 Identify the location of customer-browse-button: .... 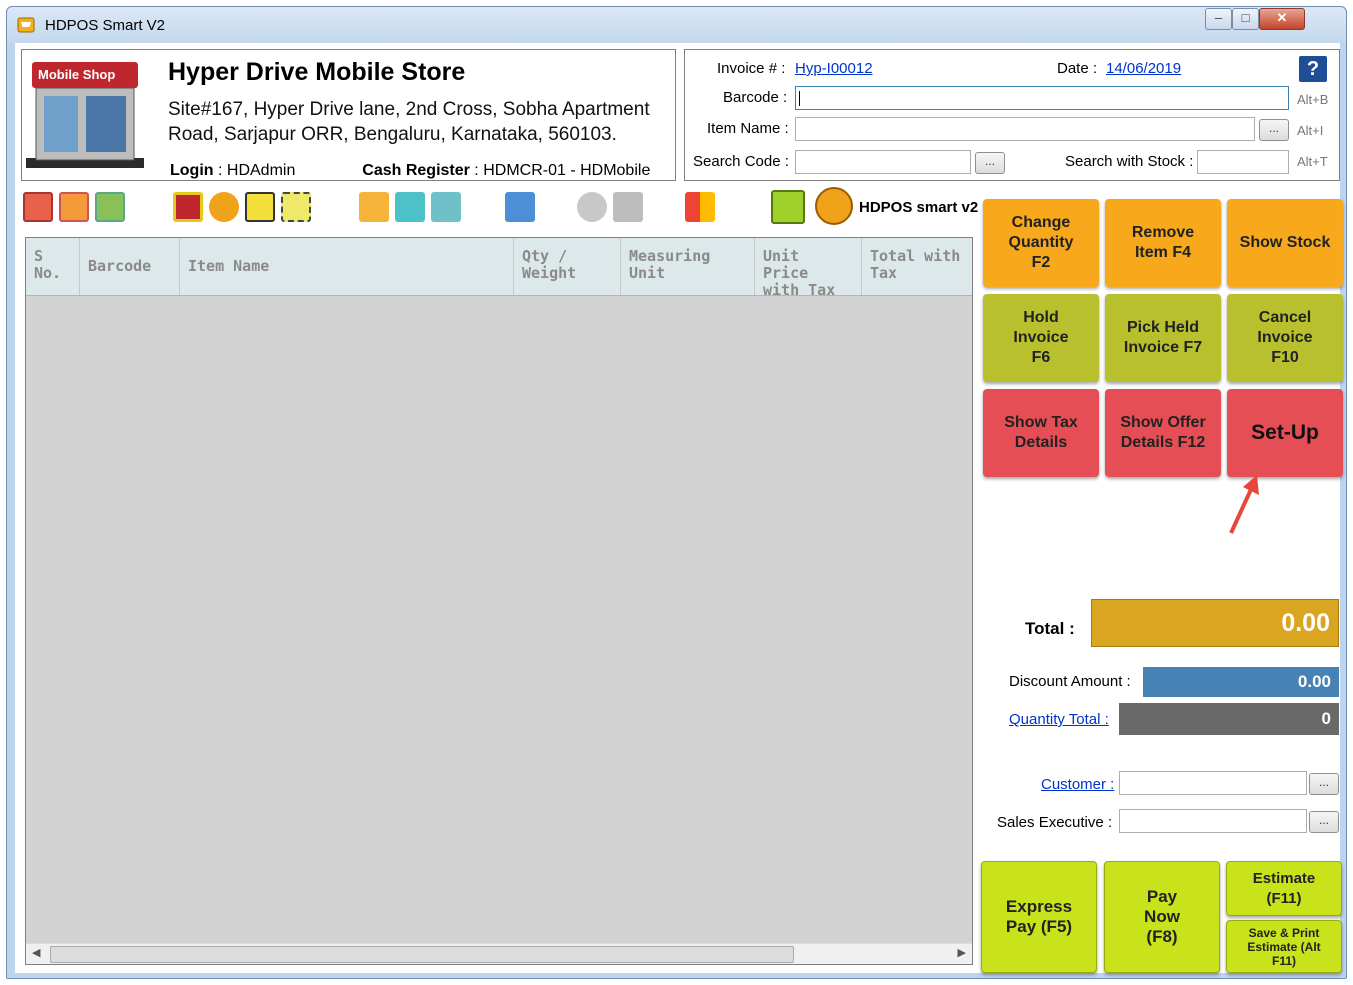
(1324, 784).